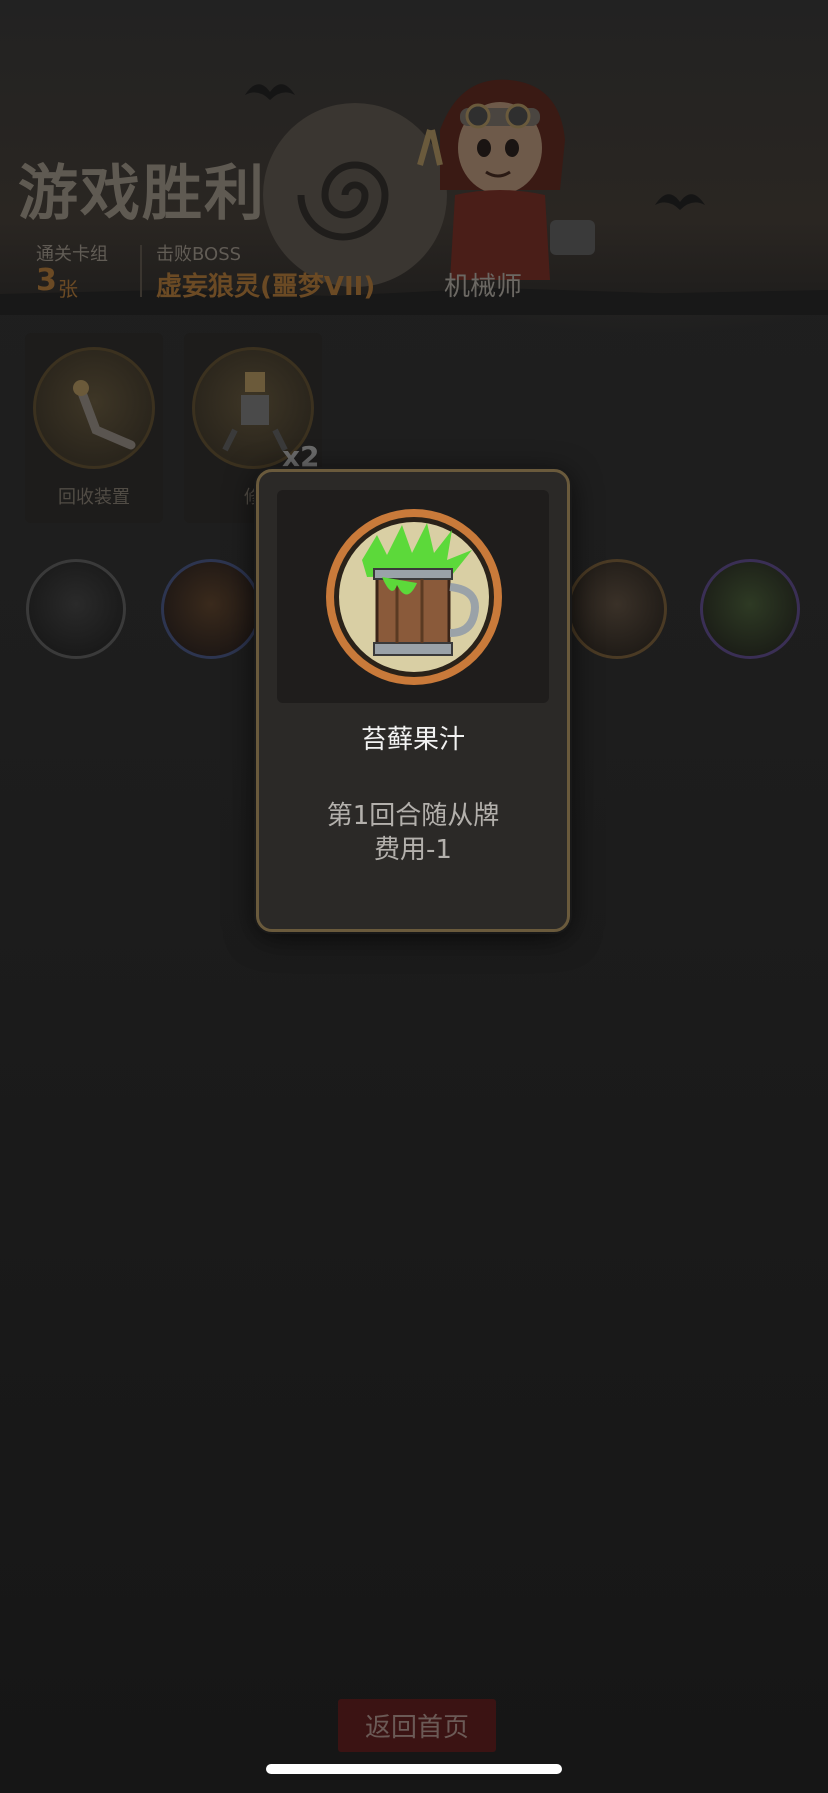 Image resolution: width=828 pixels, height=1793 pixels. I want to click on home-indicator, so click(414, 1769).